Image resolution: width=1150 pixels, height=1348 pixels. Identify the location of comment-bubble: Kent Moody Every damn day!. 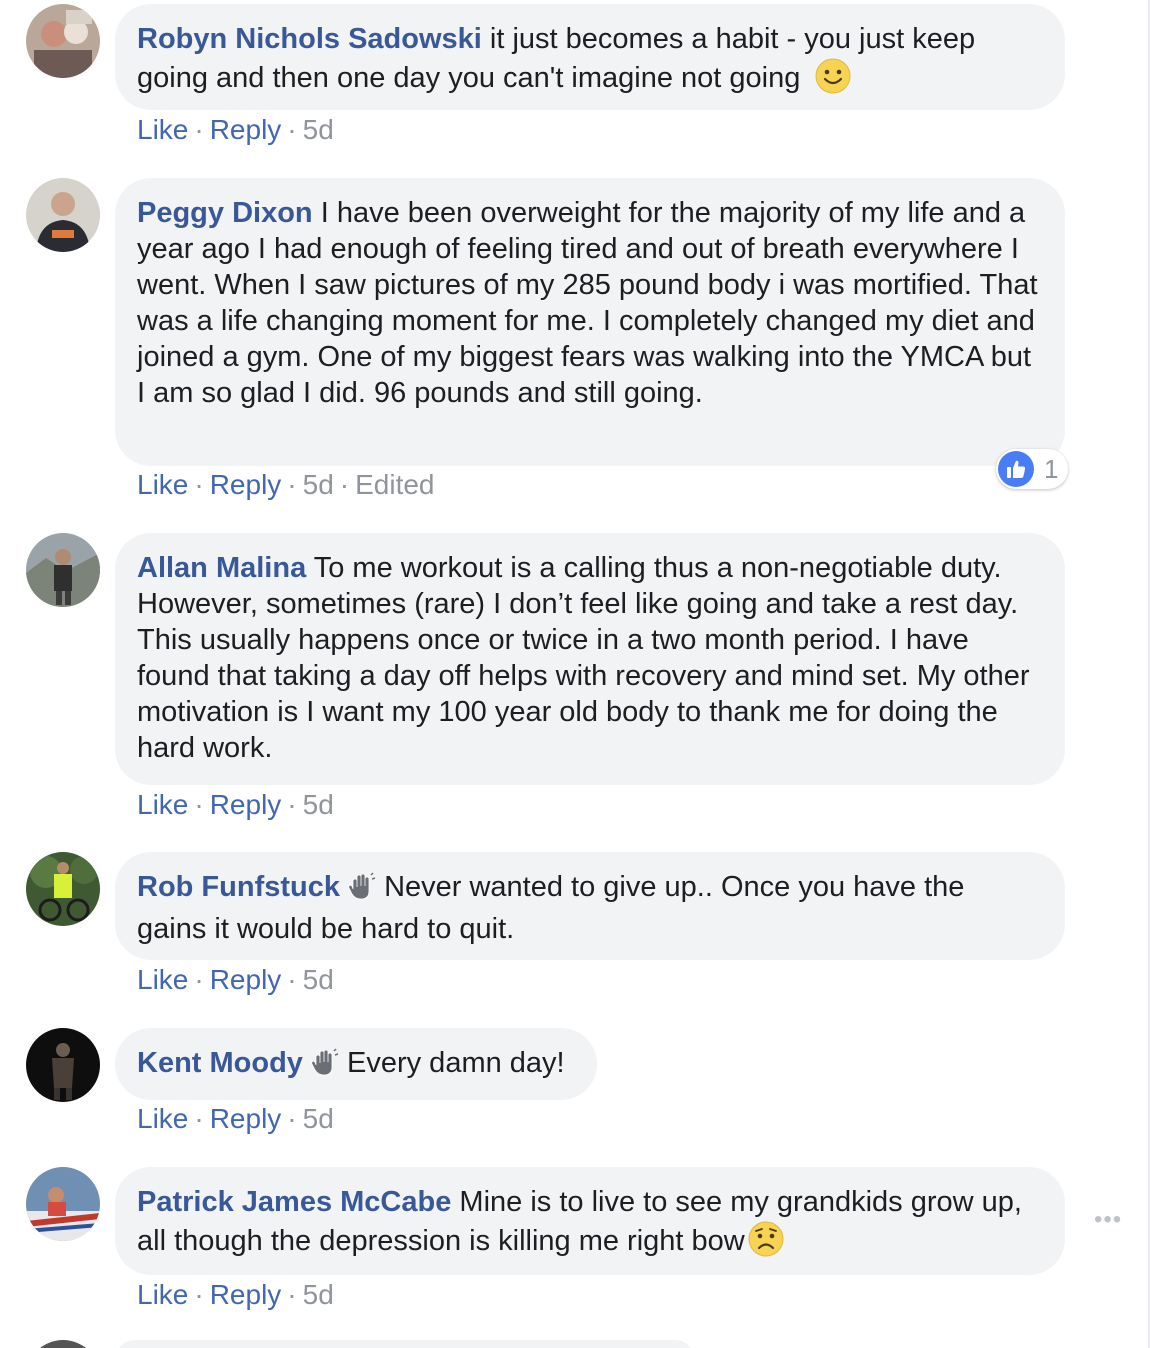
(356, 1064).